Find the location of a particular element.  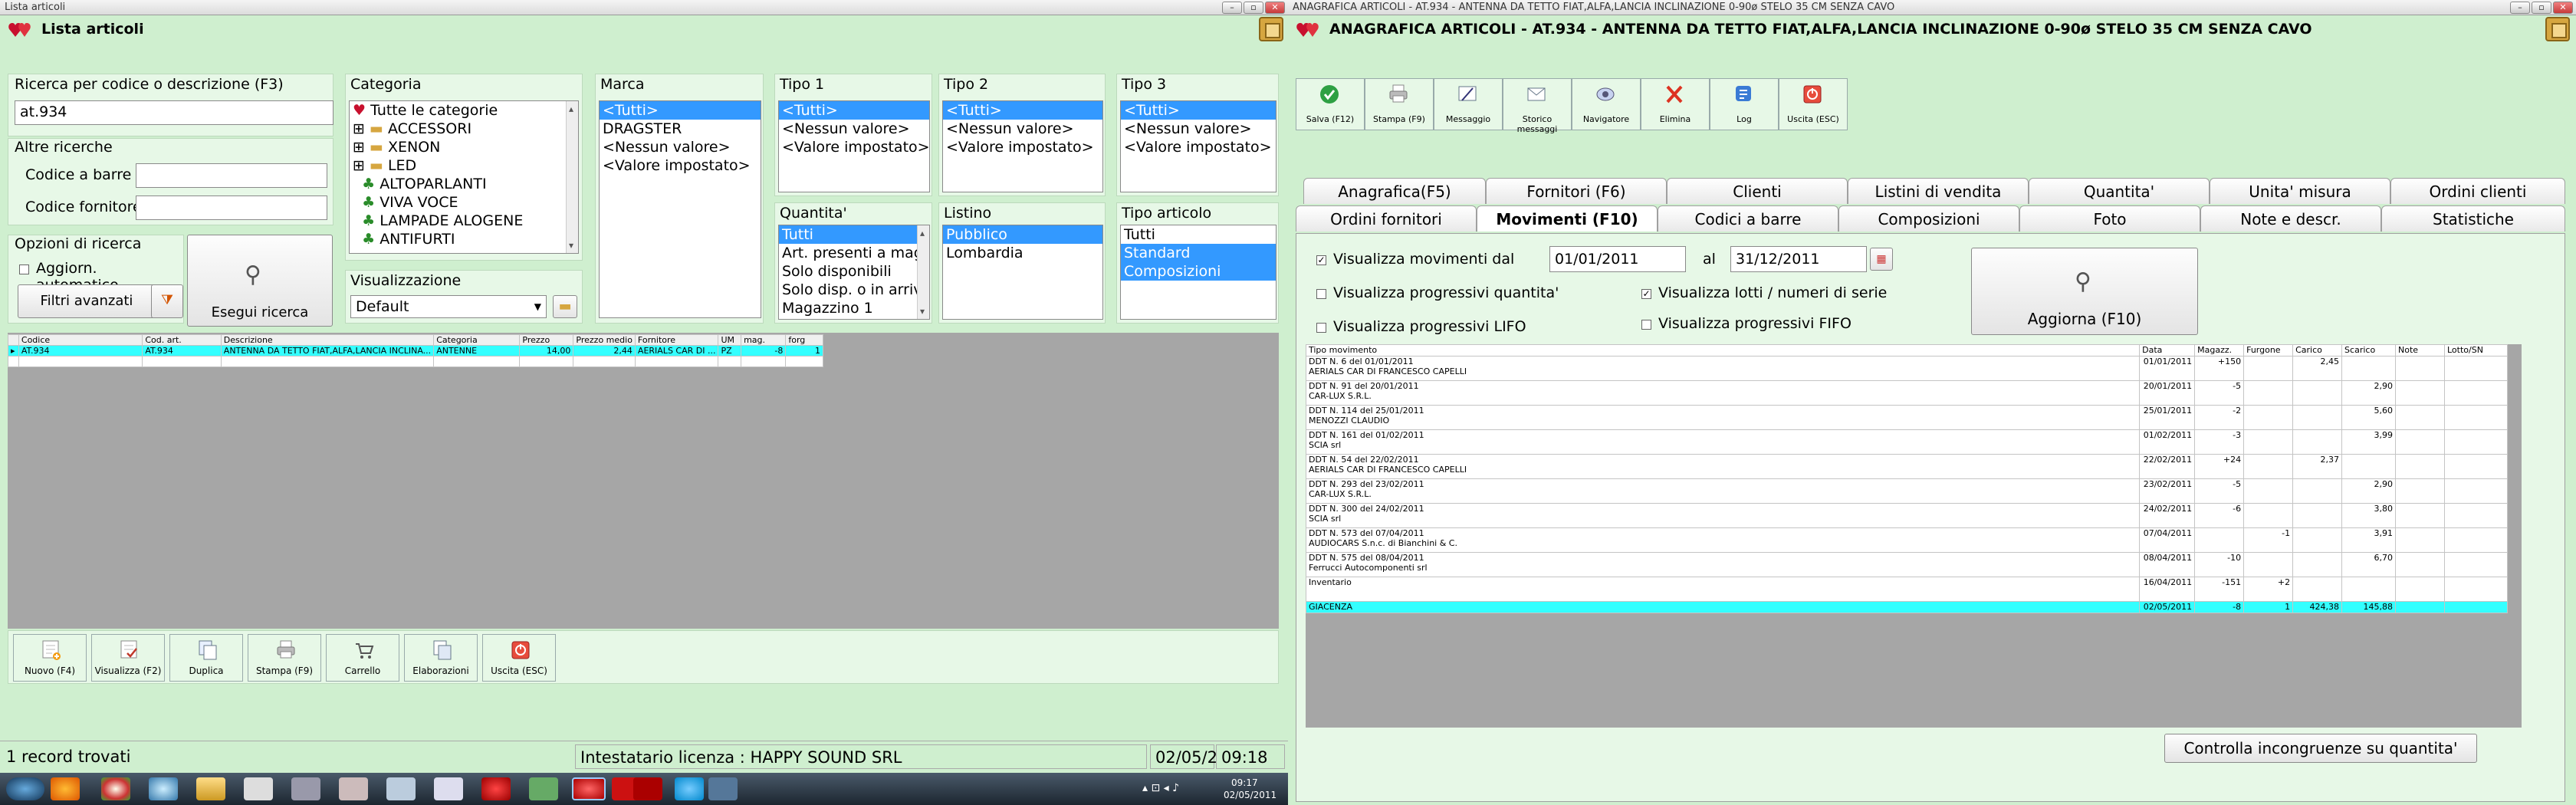

navigator-button: Navigatore is located at coordinates (1606, 104).